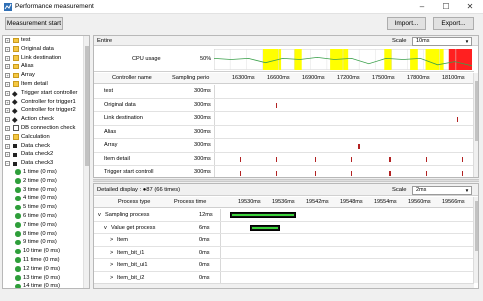  Describe the element at coordinates (46, 93) in the screenshot. I see `tree-item: + Trigger start controller` at that location.